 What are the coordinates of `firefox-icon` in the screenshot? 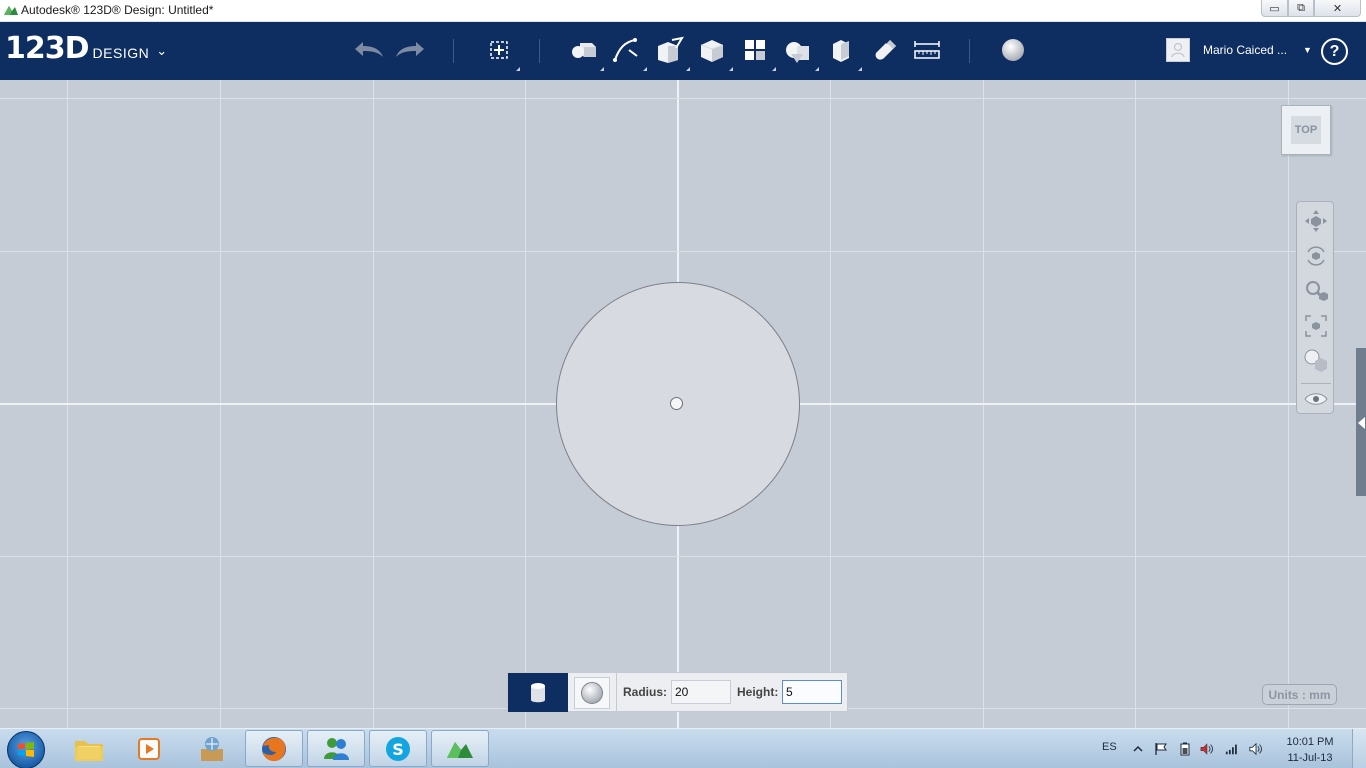 It's located at (274, 748).